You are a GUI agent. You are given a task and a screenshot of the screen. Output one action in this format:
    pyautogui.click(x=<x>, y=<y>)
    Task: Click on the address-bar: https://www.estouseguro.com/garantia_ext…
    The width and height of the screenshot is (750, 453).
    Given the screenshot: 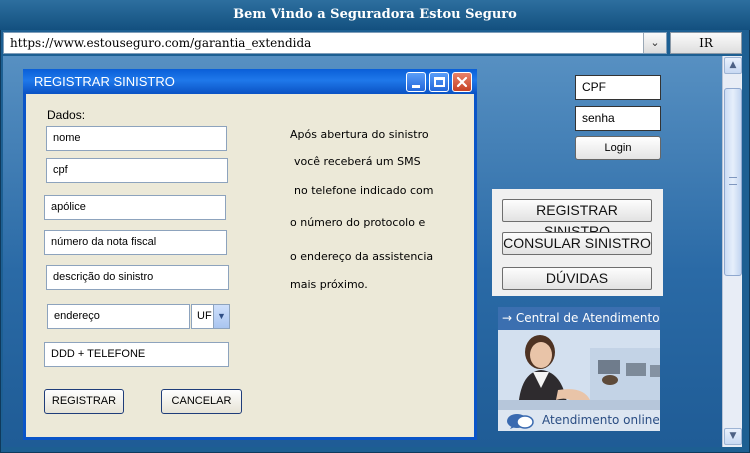 What is the action you would take?
    pyautogui.click(x=335, y=43)
    